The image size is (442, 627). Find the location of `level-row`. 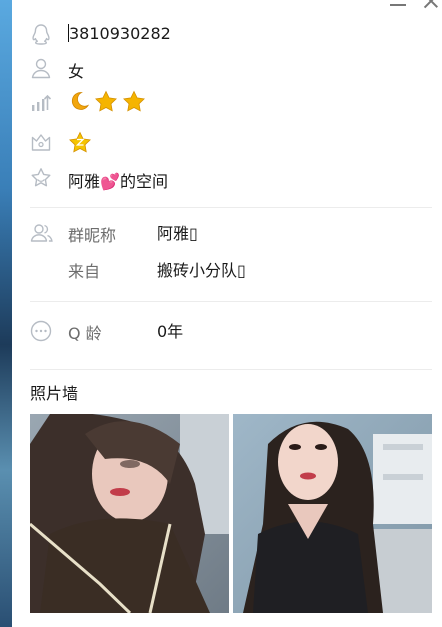

level-row is located at coordinates (87, 101).